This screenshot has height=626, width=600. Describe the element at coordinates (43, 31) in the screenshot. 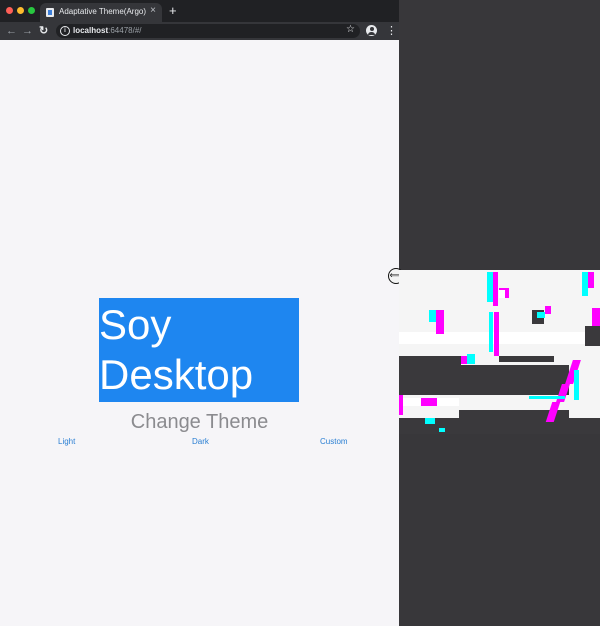

I see `reload-icon: ↻` at that location.